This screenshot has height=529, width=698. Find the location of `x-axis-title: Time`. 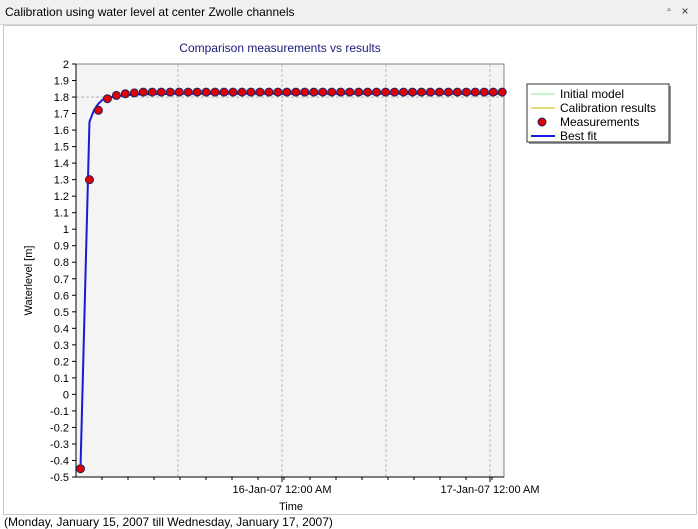

x-axis-title: Time is located at coordinates (291, 507).